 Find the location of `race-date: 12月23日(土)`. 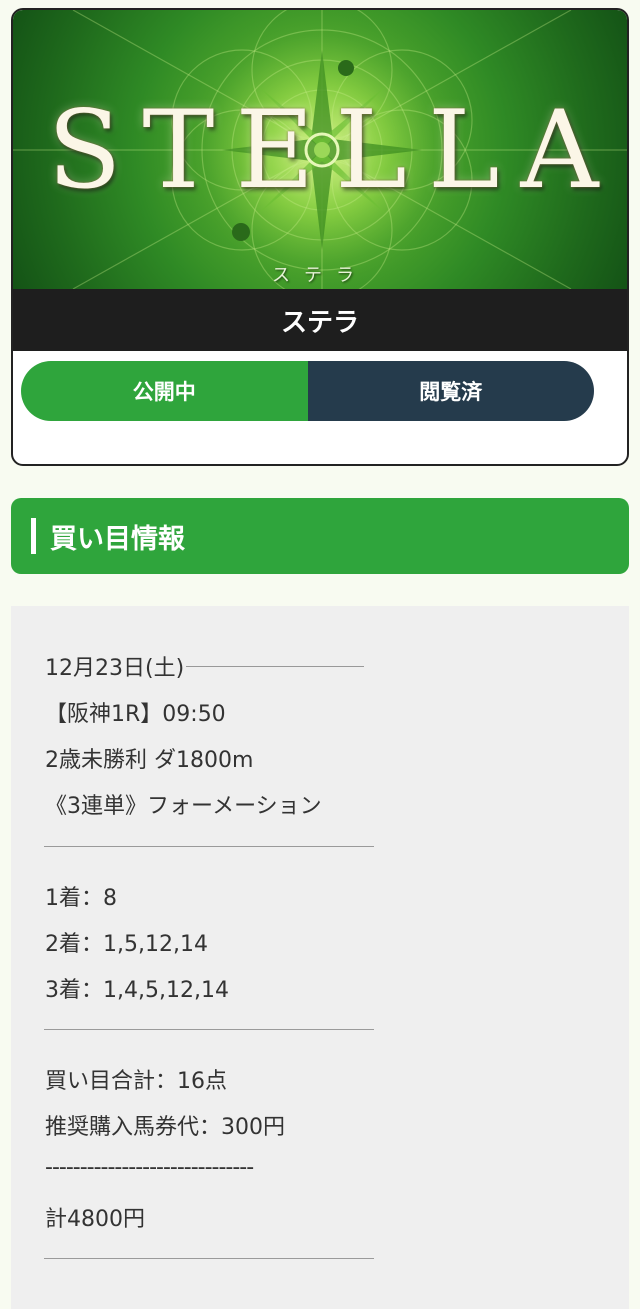

race-date: 12月23日(土) is located at coordinates (115, 668).